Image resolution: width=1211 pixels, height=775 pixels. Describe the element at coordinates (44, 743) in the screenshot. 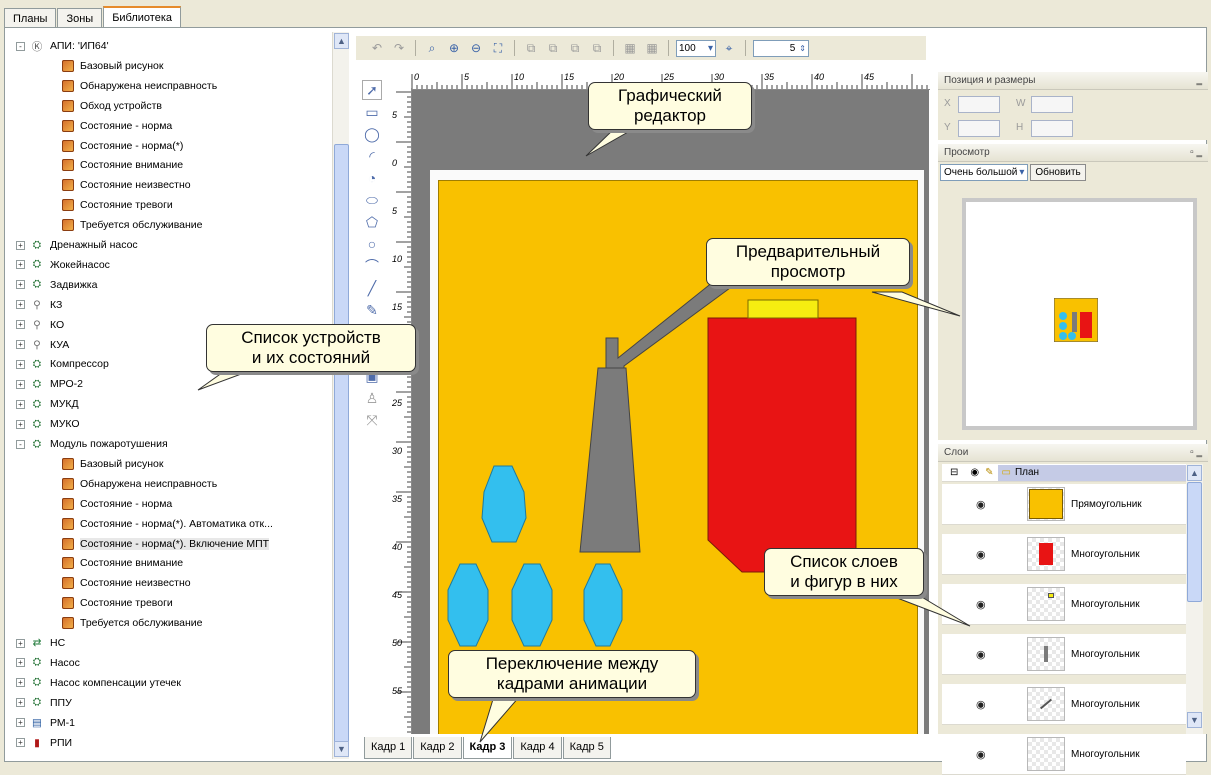

I see `tree-device-item: + ▮ РПИ` at that location.